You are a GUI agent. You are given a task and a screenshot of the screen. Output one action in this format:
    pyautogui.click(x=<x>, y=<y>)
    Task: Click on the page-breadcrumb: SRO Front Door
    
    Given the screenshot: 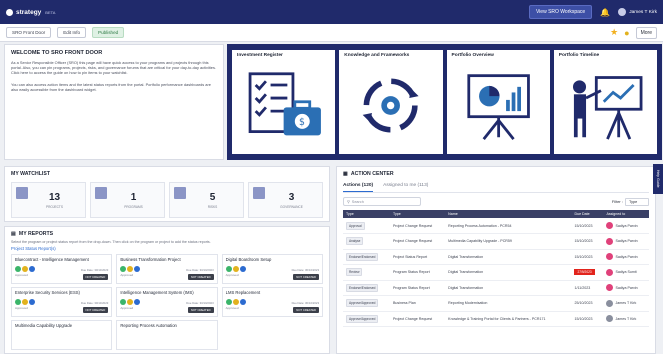 What is the action you would take?
    pyautogui.click(x=29, y=32)
    